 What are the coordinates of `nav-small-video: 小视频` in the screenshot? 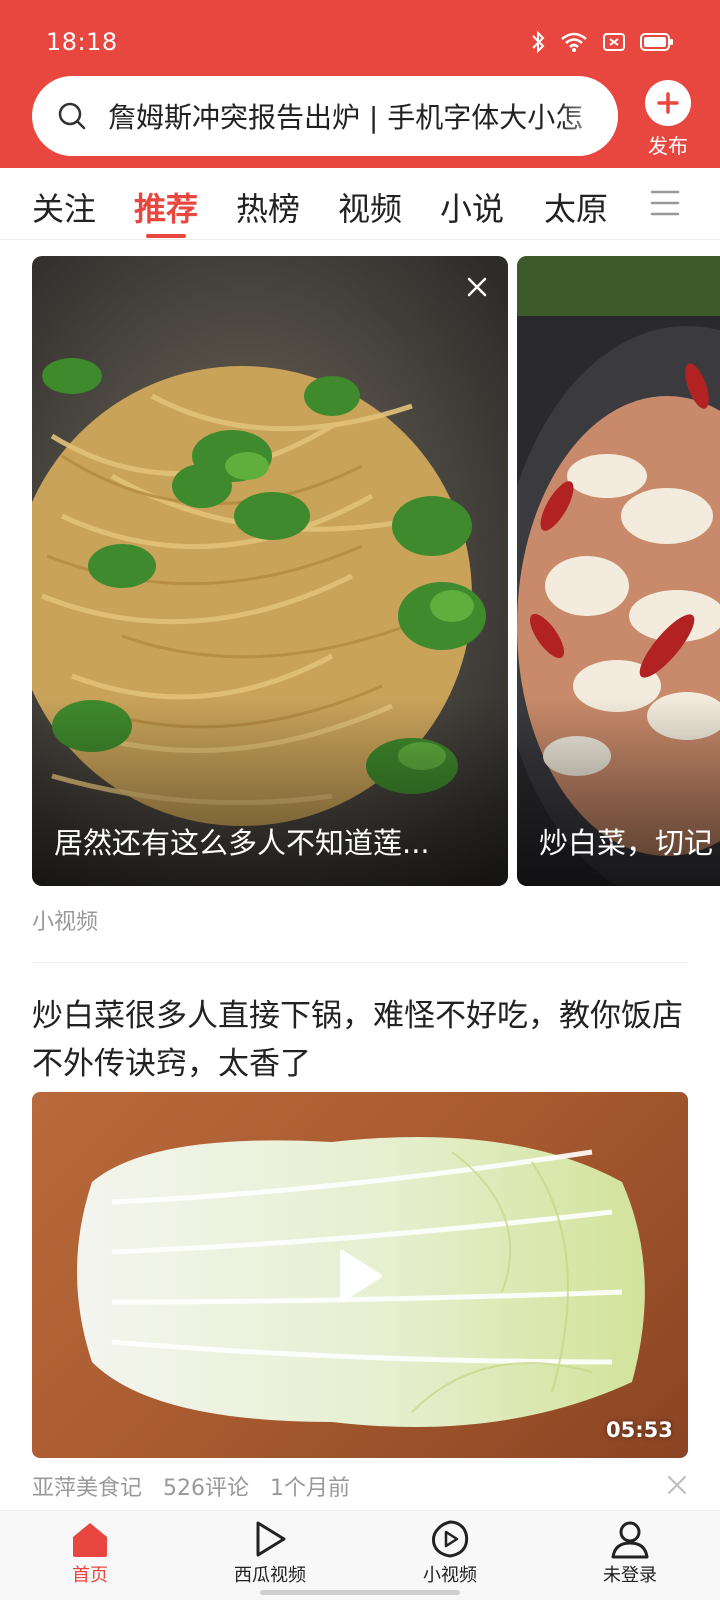 It's located at (450, 1553).